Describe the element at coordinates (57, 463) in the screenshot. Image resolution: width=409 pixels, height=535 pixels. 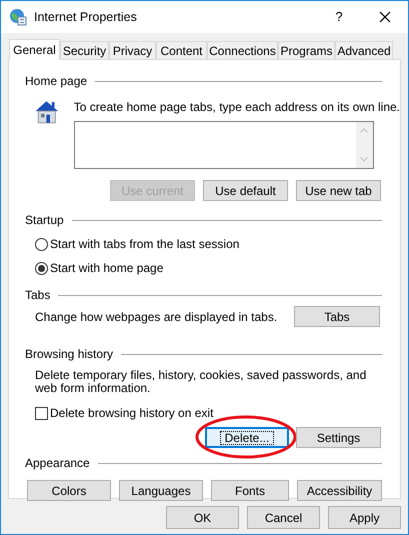
I see `section-heading: Appearance` at that location.